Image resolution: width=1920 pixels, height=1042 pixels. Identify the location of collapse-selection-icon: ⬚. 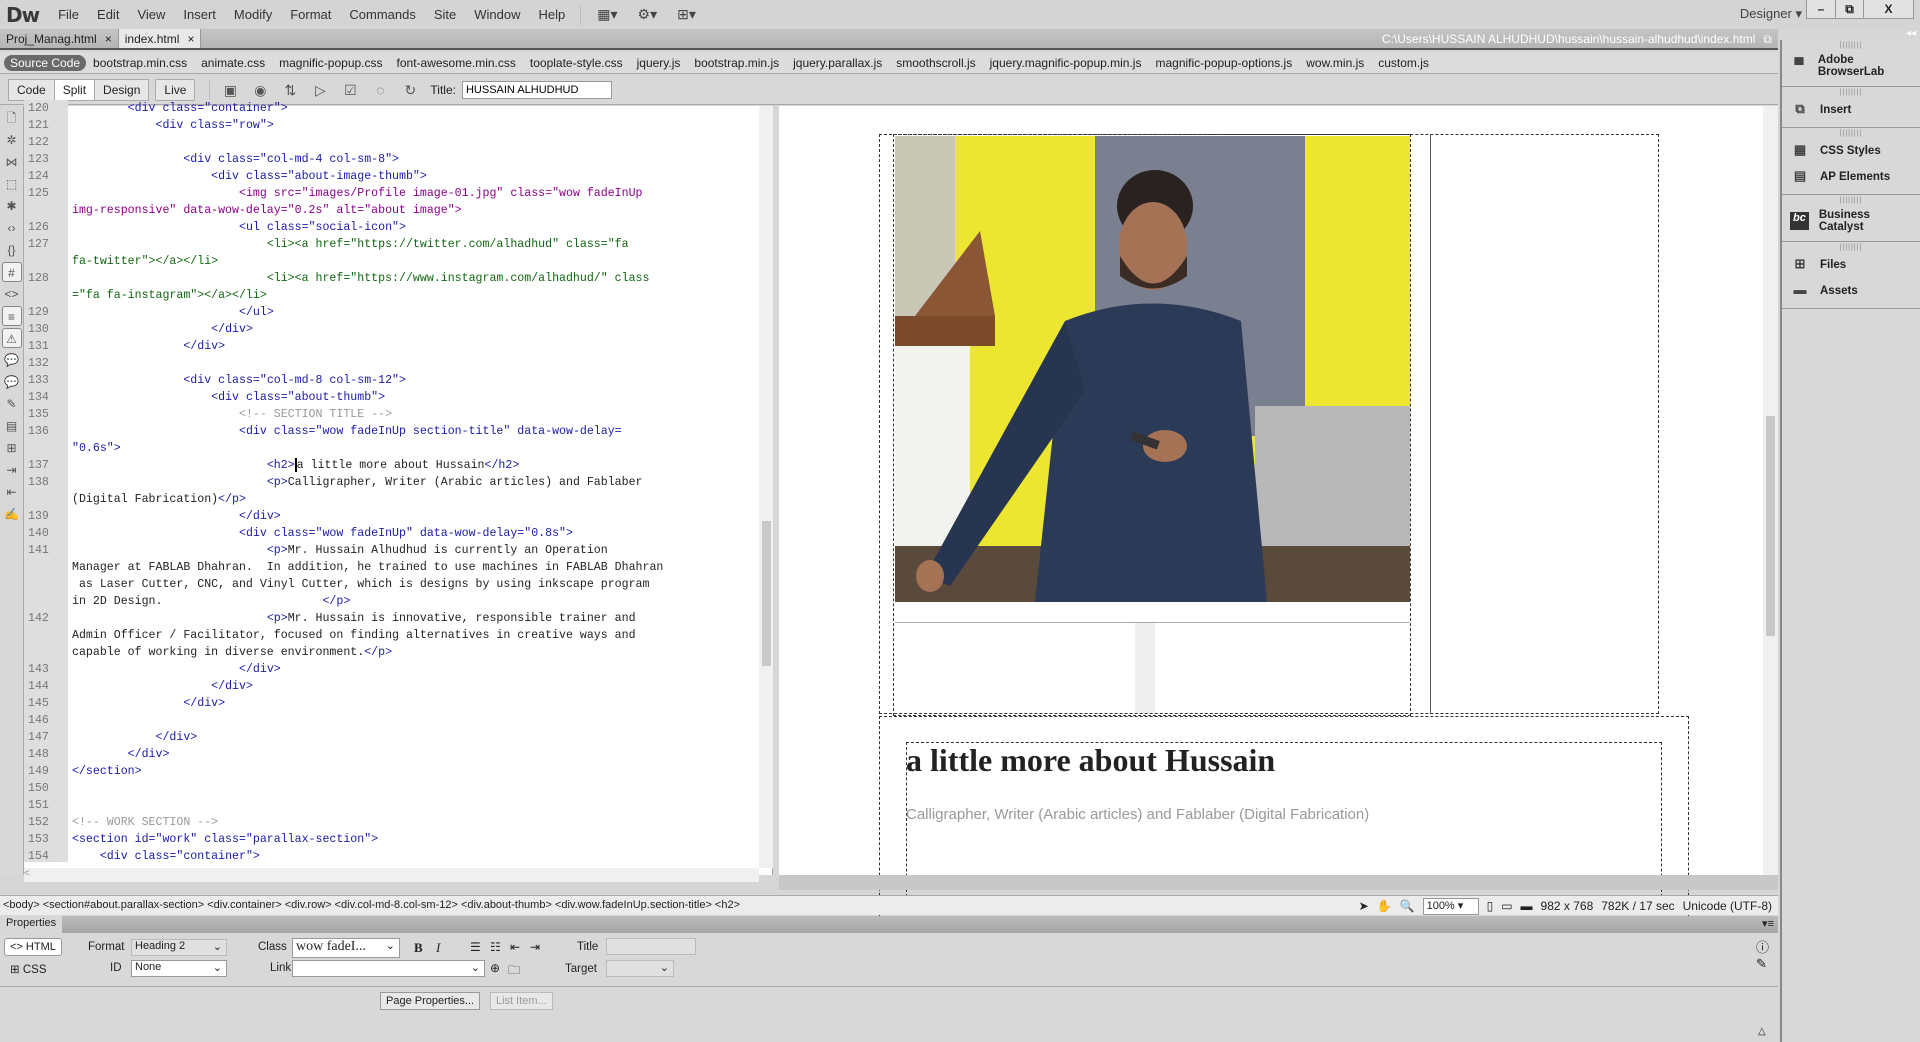
(12, 184).